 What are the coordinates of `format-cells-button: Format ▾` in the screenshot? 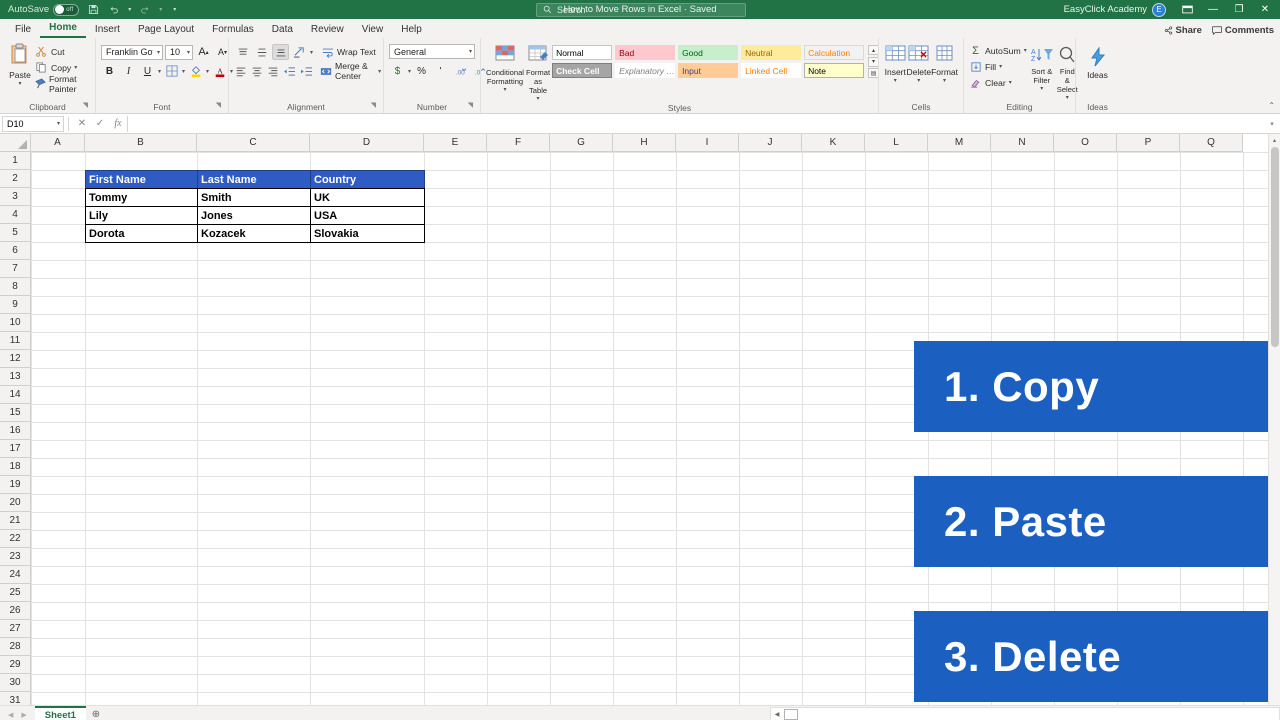 It's located at (944, 63).